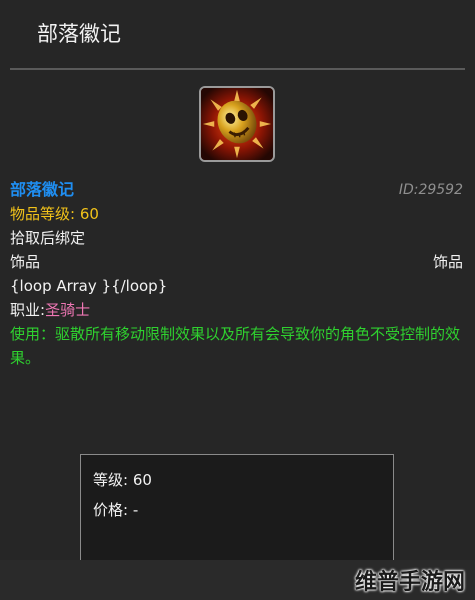 This screenshot has height=600, width=475. I want to click on use-effect: 使用：驱散所有移动限制效果以及所有会导致你的角色不受控制的效果。, so click(235, 346).